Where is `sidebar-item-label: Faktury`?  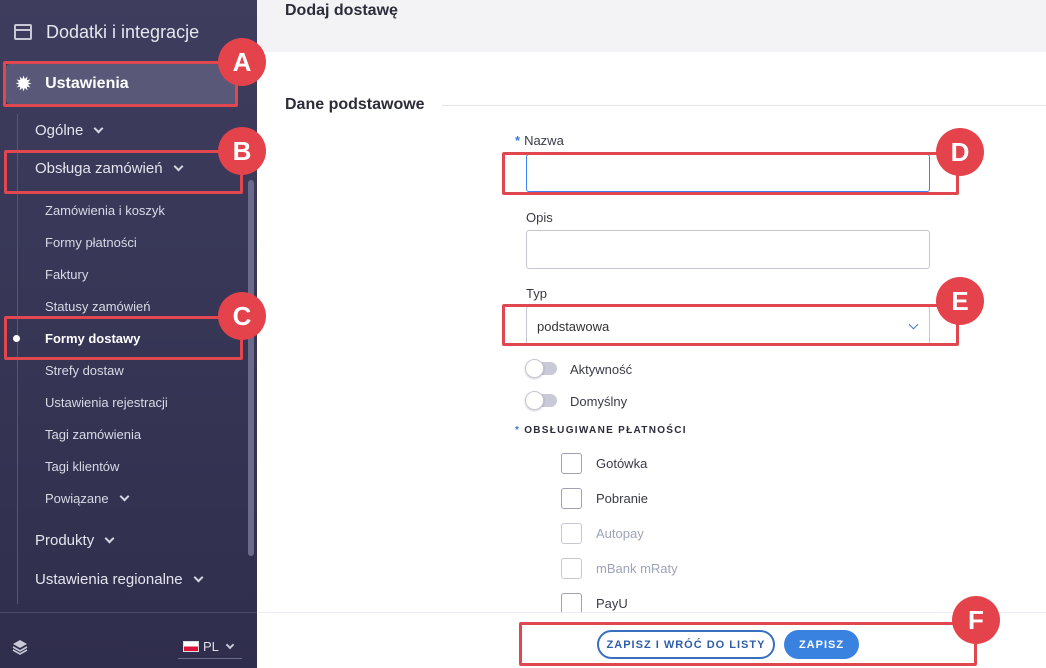 sidebar-item-label: Faktury is located at coordinates (67, 274).